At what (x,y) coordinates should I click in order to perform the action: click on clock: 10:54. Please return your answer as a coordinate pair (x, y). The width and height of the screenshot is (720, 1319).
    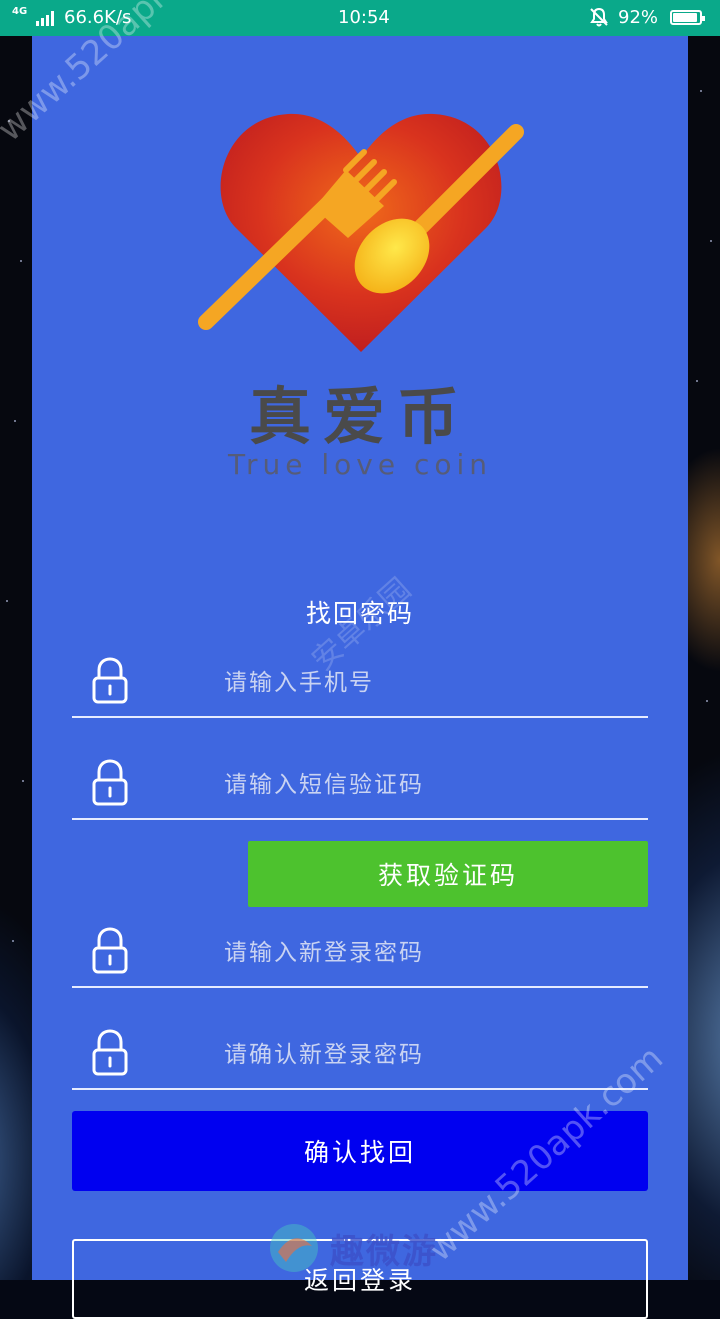
    Looking at the image, I should click on (364, 17).